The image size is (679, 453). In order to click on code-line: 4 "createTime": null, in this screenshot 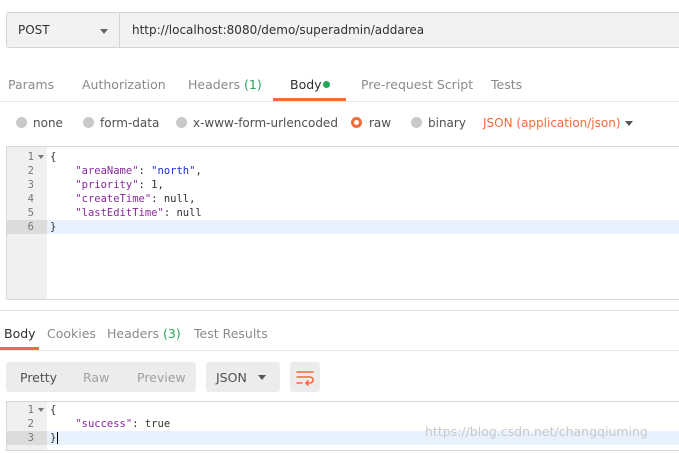, I will do `click(343, 199)`.